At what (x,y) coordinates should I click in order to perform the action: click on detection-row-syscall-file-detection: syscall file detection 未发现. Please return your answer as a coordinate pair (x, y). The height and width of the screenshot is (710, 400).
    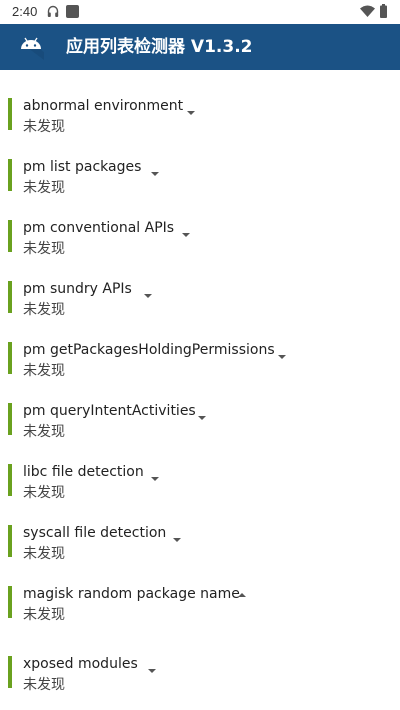
    Looking at the image, I should click on (200, 534).